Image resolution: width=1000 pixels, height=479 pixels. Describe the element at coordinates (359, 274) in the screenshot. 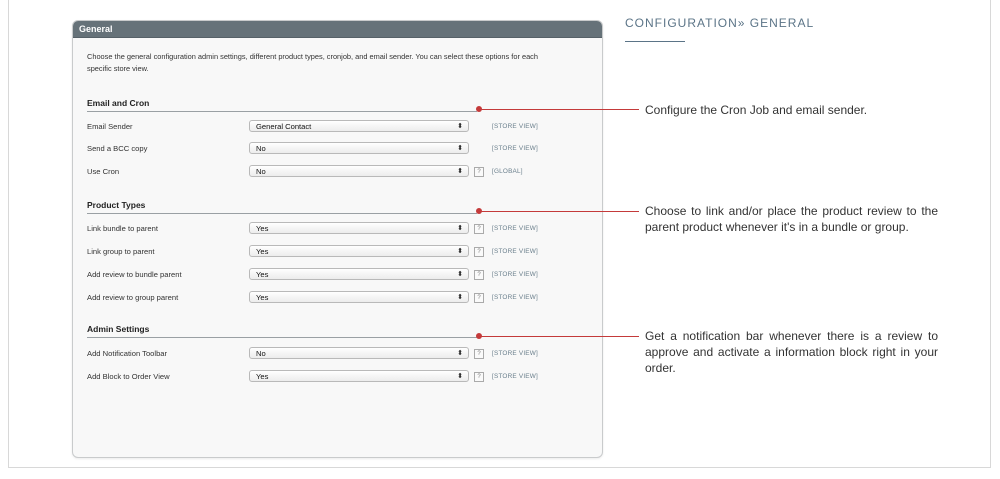

I see `review-bundle-select: Yes ⬍` at that location.